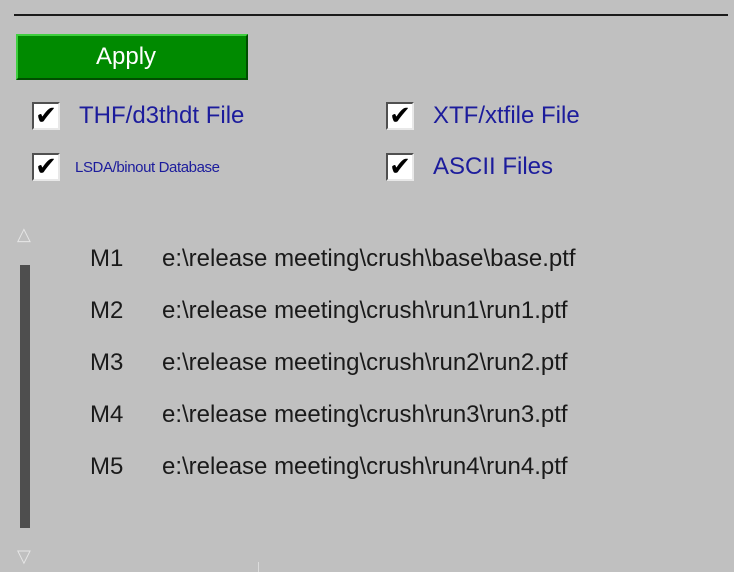 This screenshot has height=572, width=734. I want to click on checkbox-label: ASCII Files, so click(493, 166).